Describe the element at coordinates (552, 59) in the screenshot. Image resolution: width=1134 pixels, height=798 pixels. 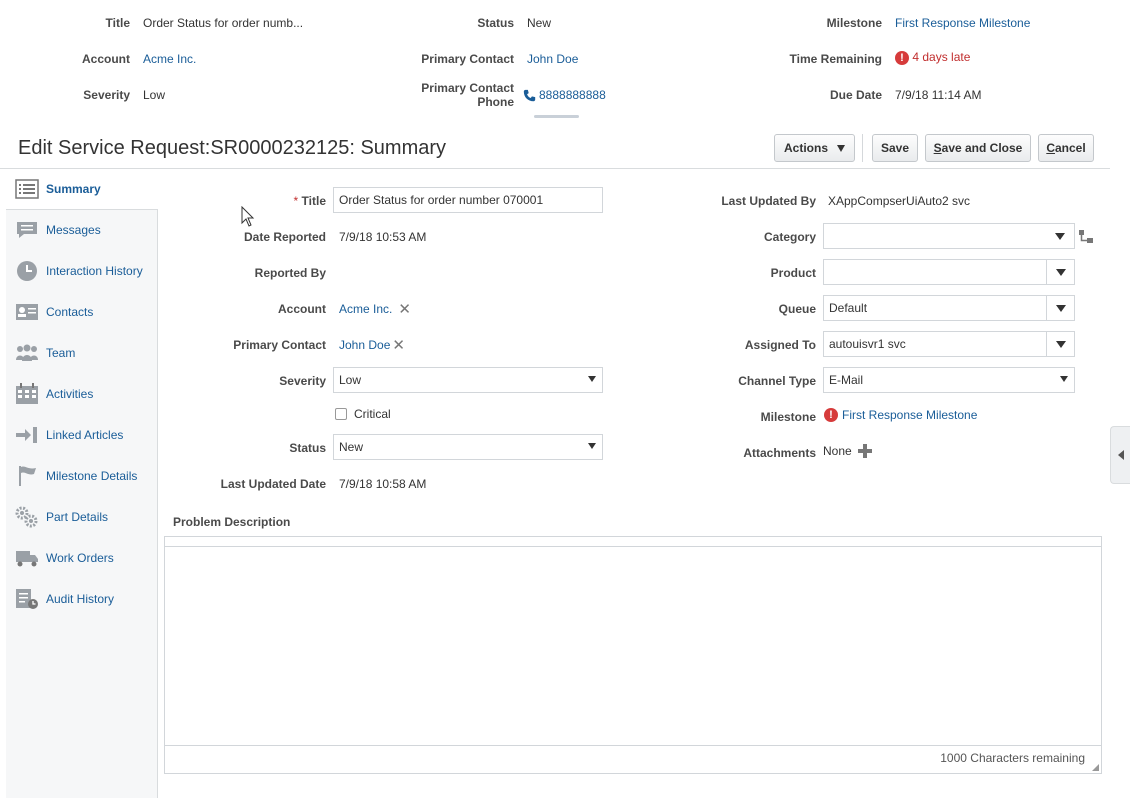
I see `header-primary-contact-link: John Doe` at that location.